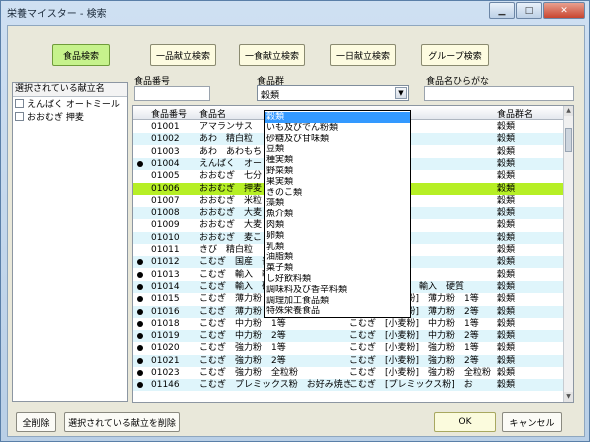 Image resolution: width=590 pixels, height=442 pixels. Describe the element at coordinates (231, 188) in the screenshot. I see `food-name-cell: おおむぎ 押麦` at that location.